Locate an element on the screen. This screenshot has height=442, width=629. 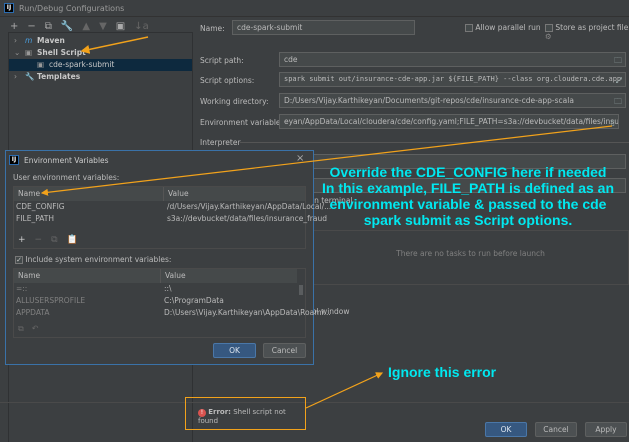
arrow-to-ignore is located at coordinates (344, 390).